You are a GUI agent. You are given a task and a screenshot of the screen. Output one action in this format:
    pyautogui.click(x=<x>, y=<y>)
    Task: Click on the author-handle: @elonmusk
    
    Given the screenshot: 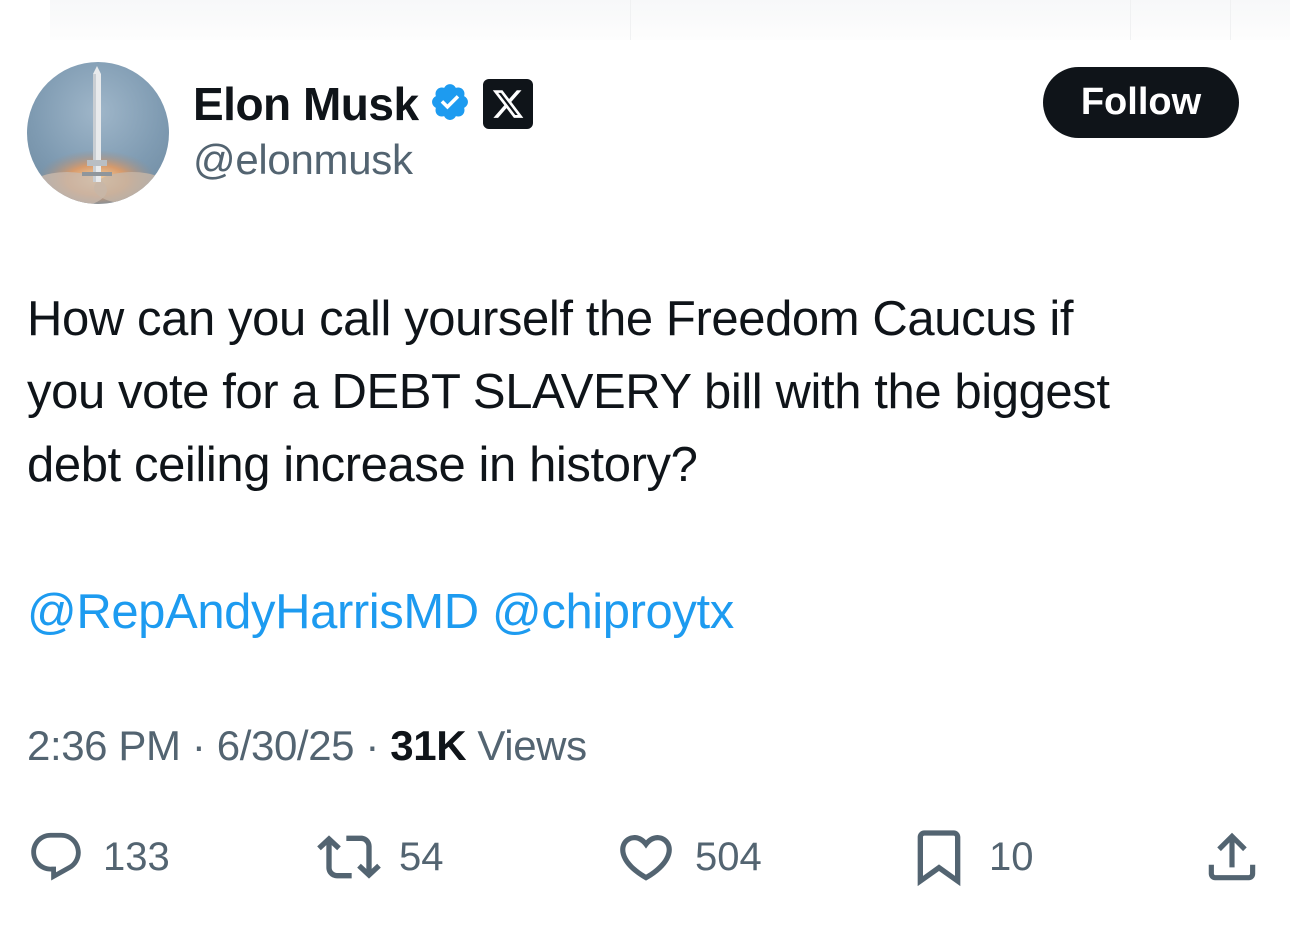 What is the action you would take?
    pyautogui.click(x=303, y=160)
    